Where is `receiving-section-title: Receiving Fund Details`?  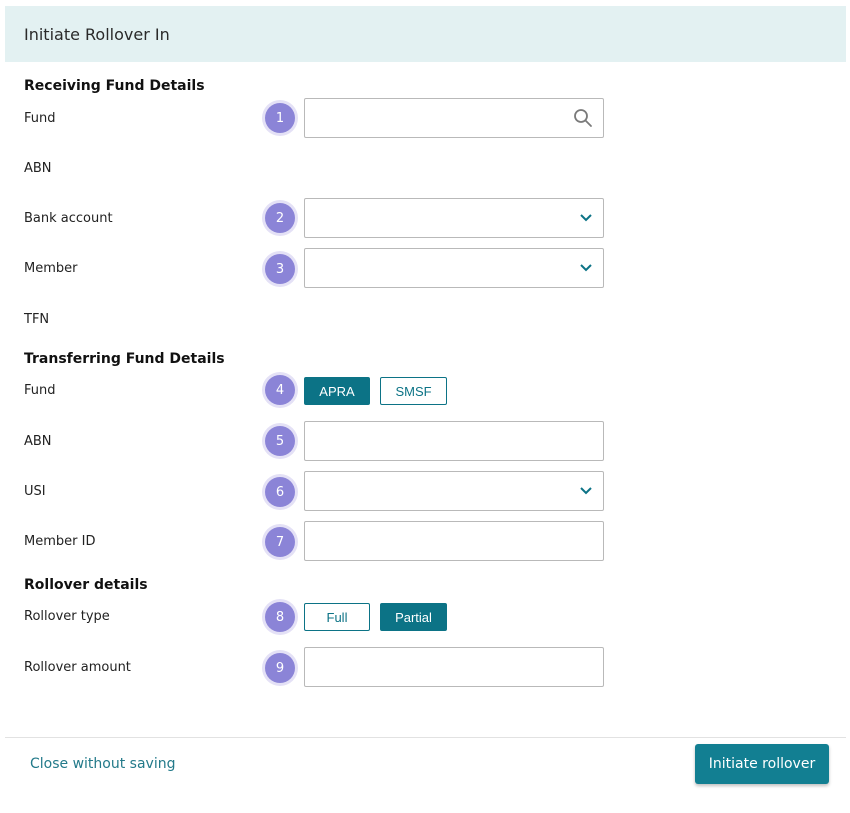
receiving-section-title: Receiving Fund Details is located at coordinates (114, 86).